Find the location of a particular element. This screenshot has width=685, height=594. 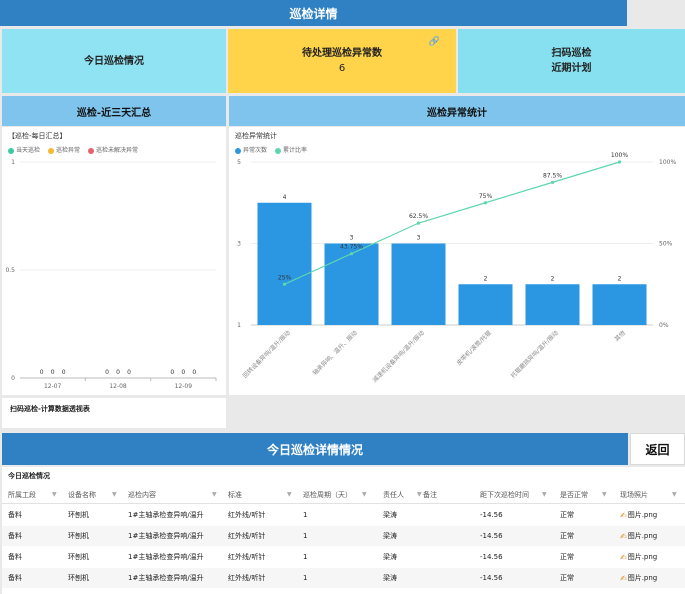

pending-abnormal-card: 🔗 待处理巡检异常数 6 is located at coordinates (342, 61).